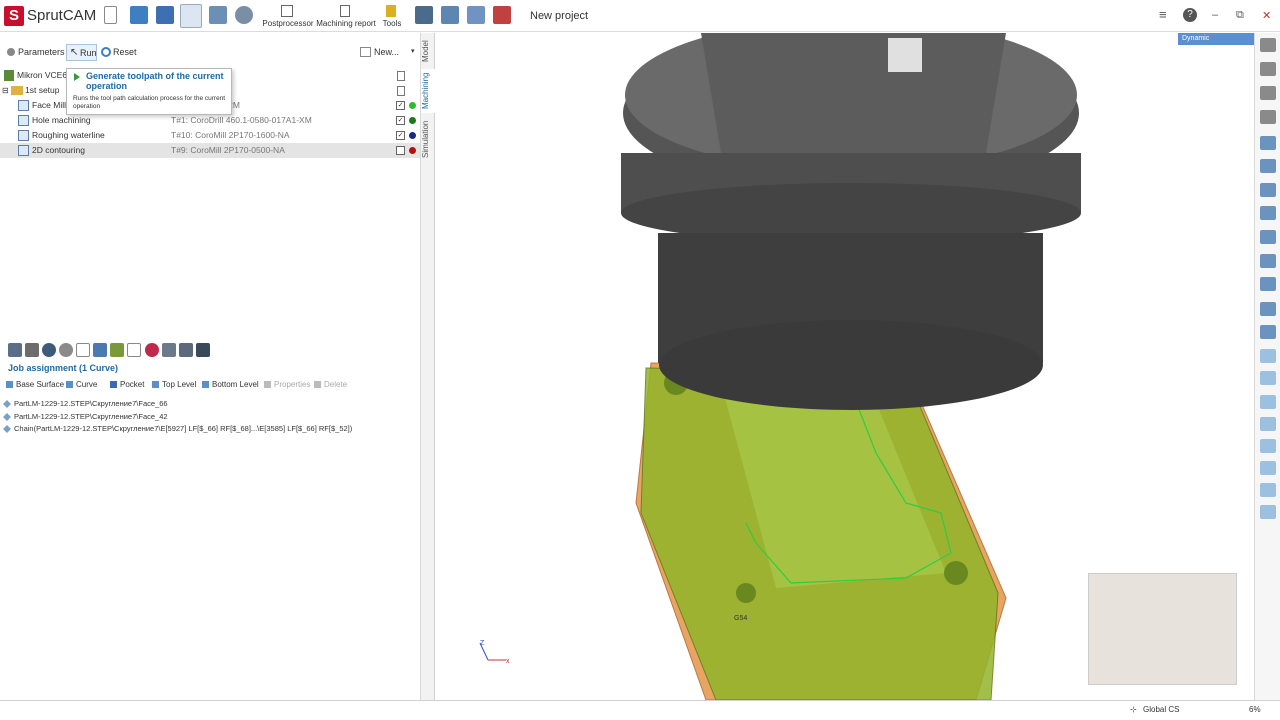 The height and width of the screenshot is (720, 1280). Describe the element at coordinates (392, 23) in the screenshot. I see `tools-label: Tools` at that location.